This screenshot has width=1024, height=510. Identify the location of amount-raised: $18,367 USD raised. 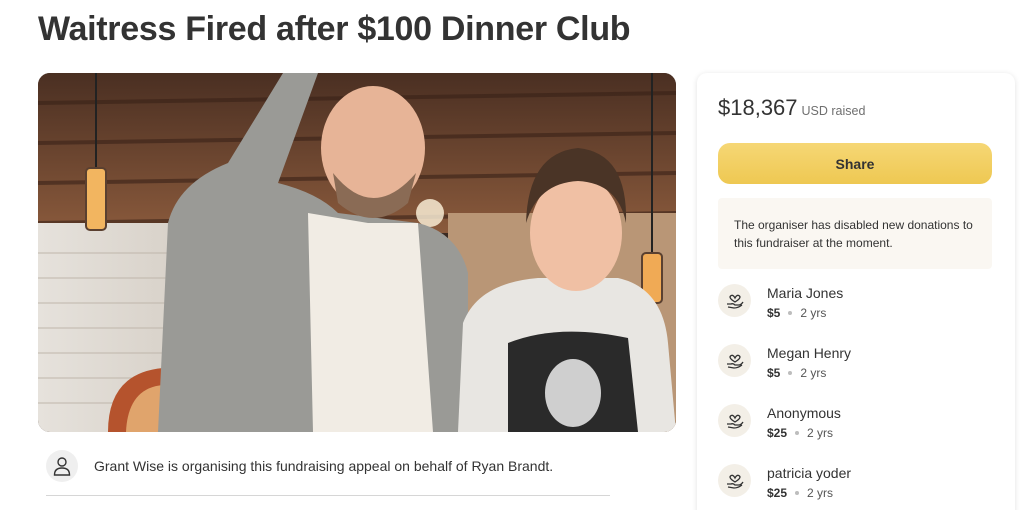
(791, 108).